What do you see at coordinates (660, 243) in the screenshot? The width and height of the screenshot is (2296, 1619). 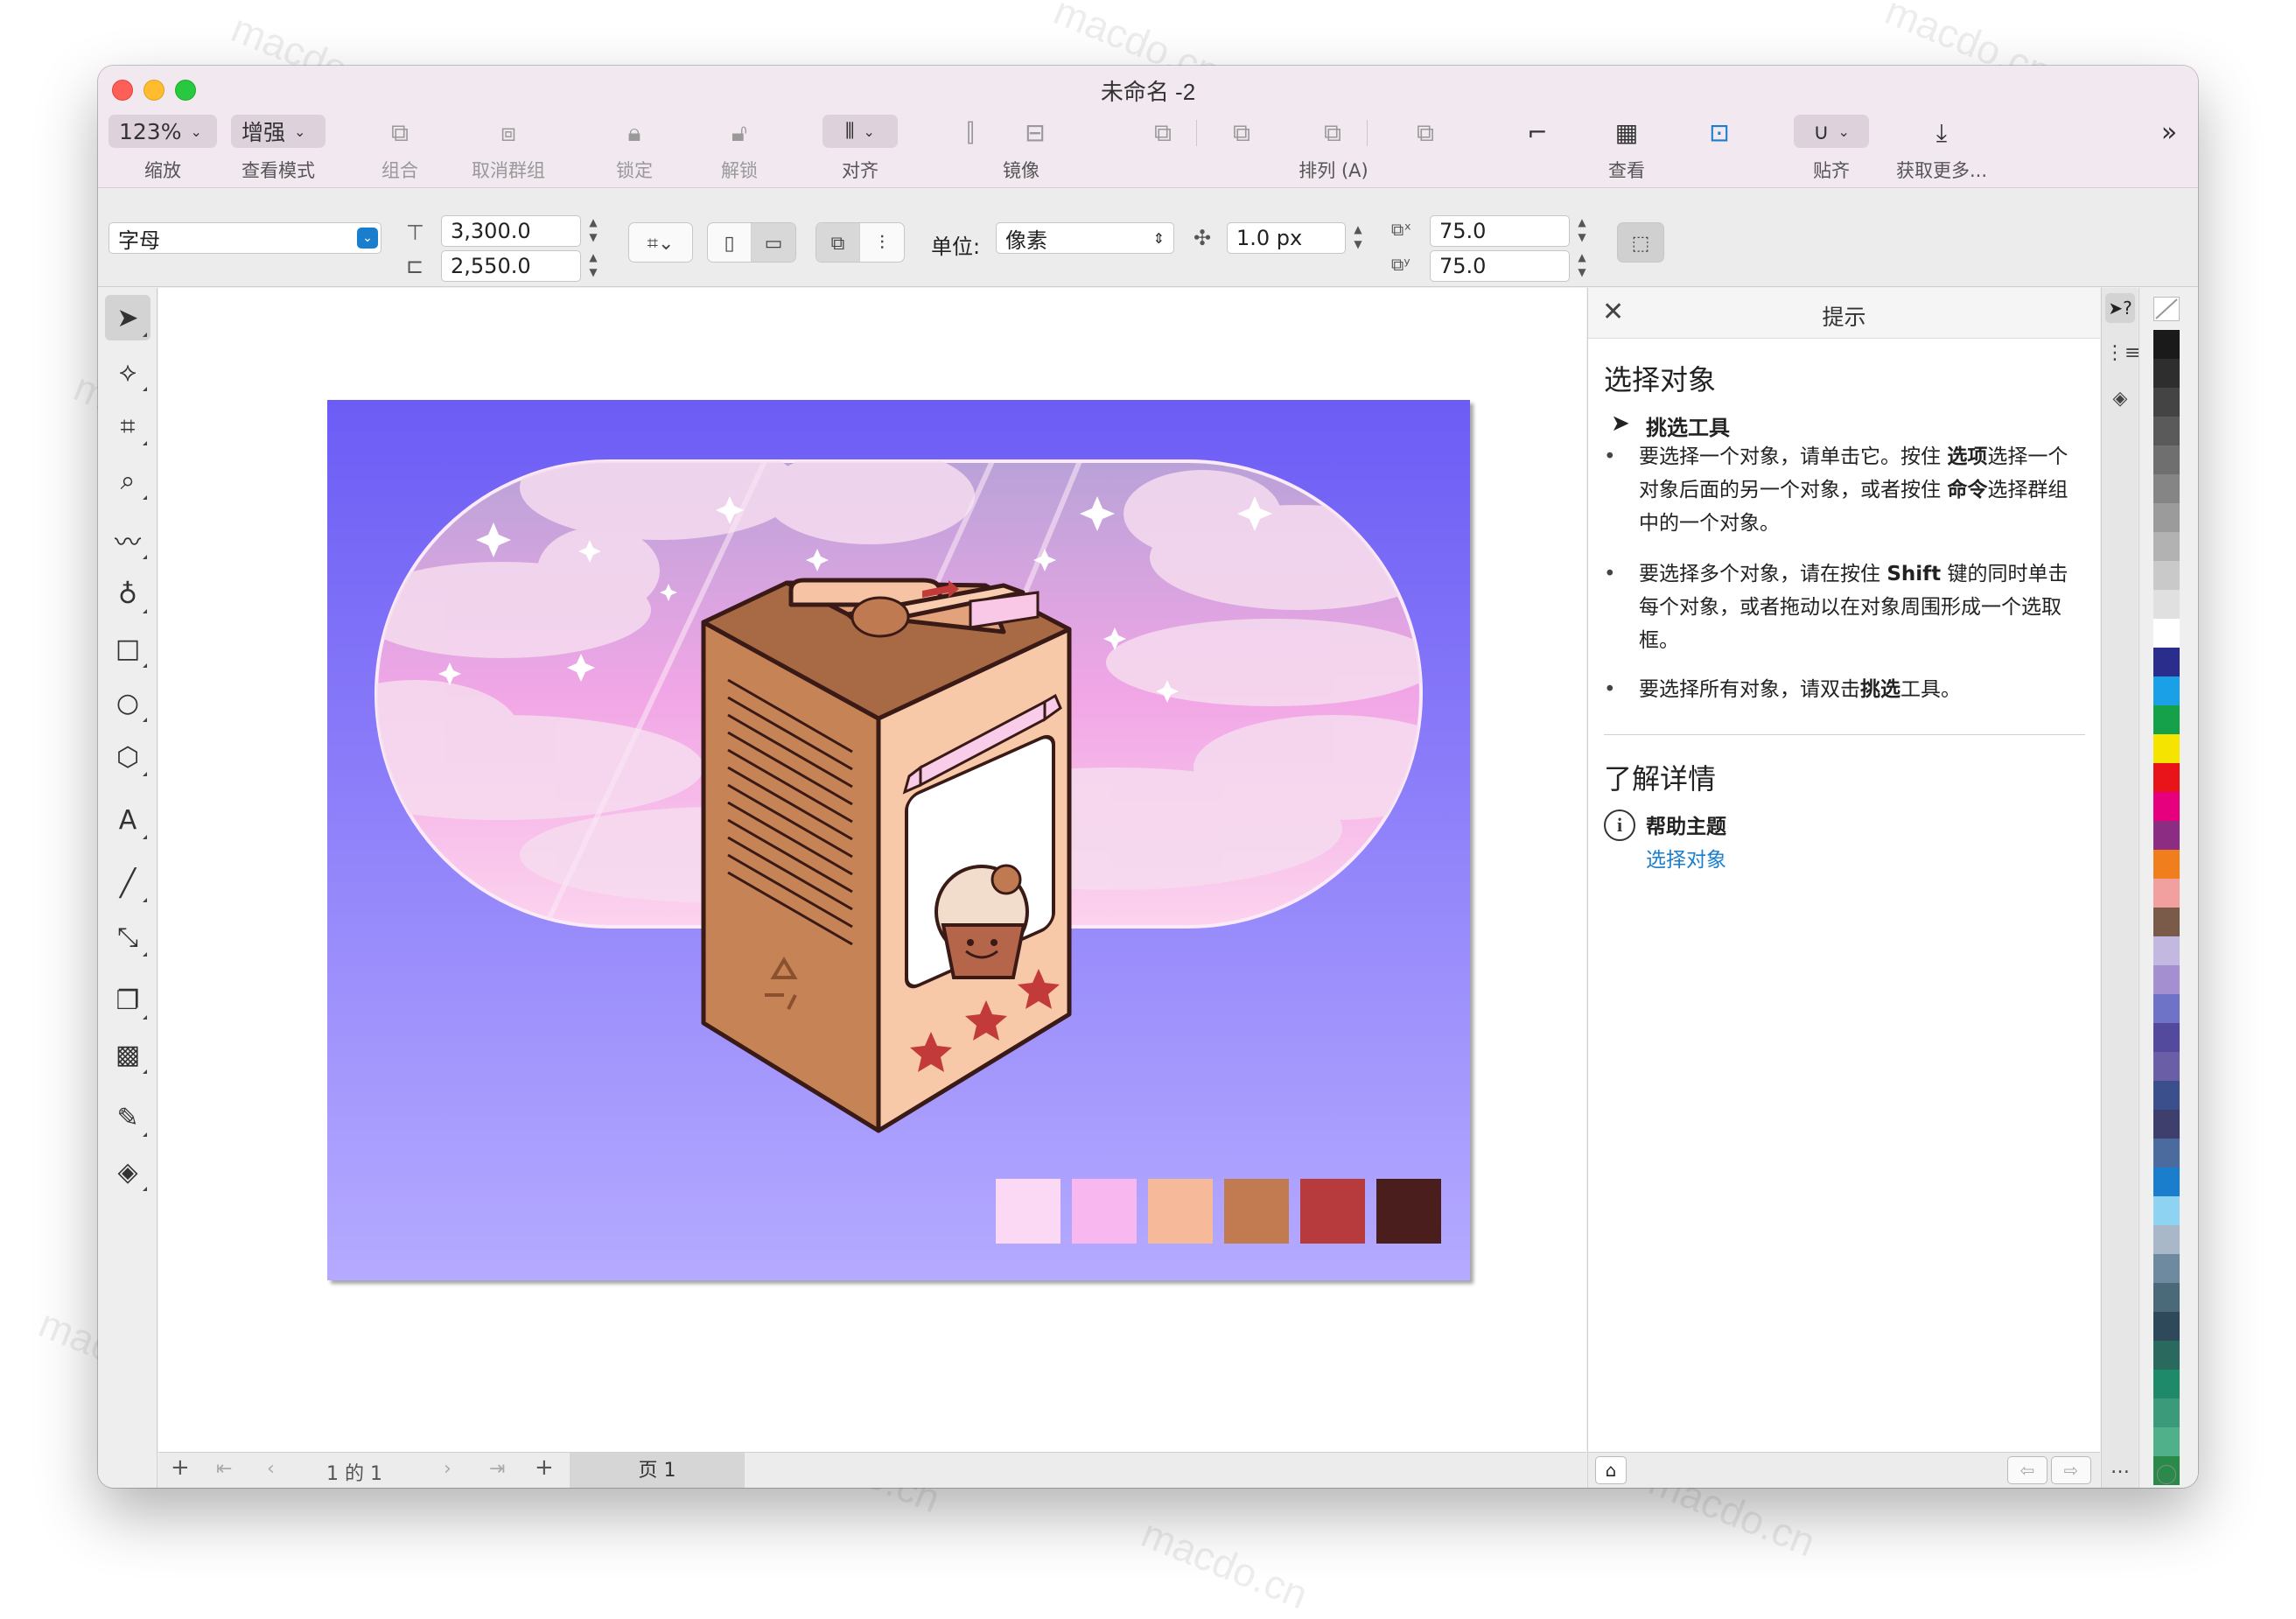 I see `page-layout-dropdown: ⌗⌄` at bounding box center [660, 243].